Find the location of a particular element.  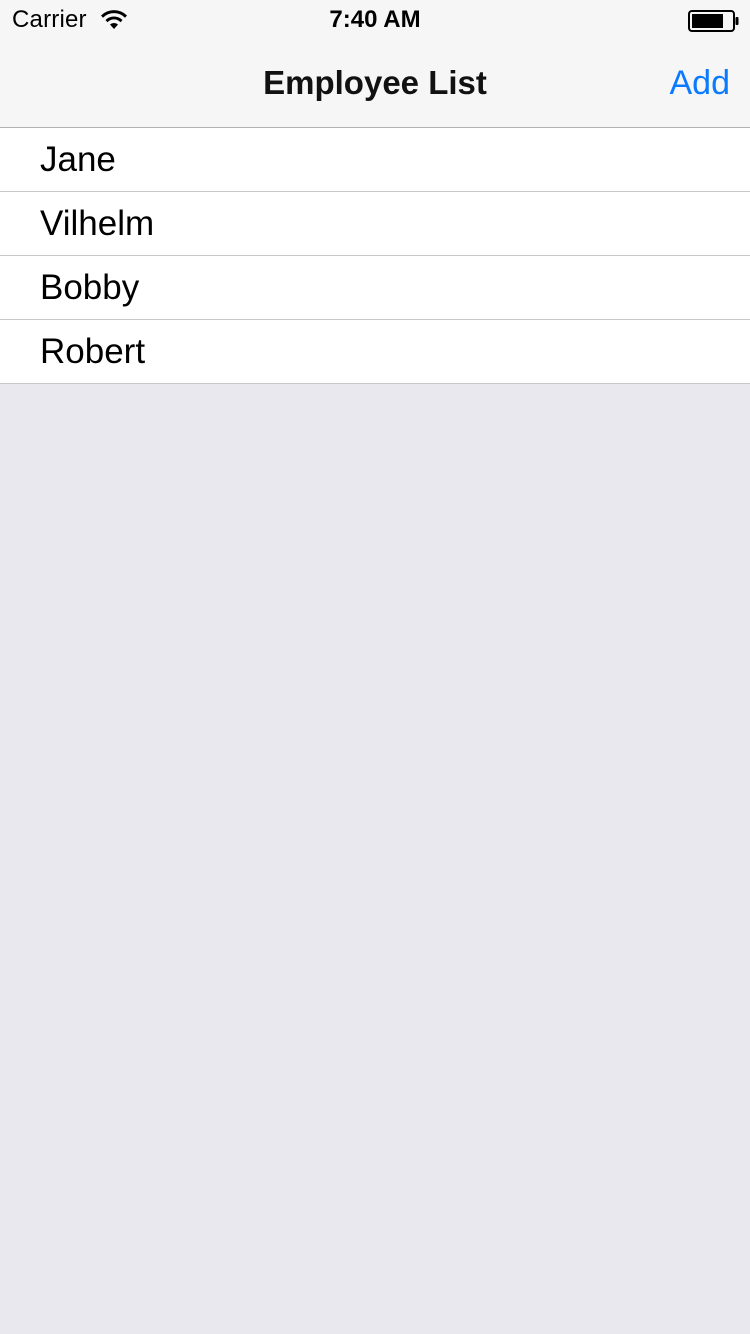

employee-name: Robert is located at coordinates (93, 351).